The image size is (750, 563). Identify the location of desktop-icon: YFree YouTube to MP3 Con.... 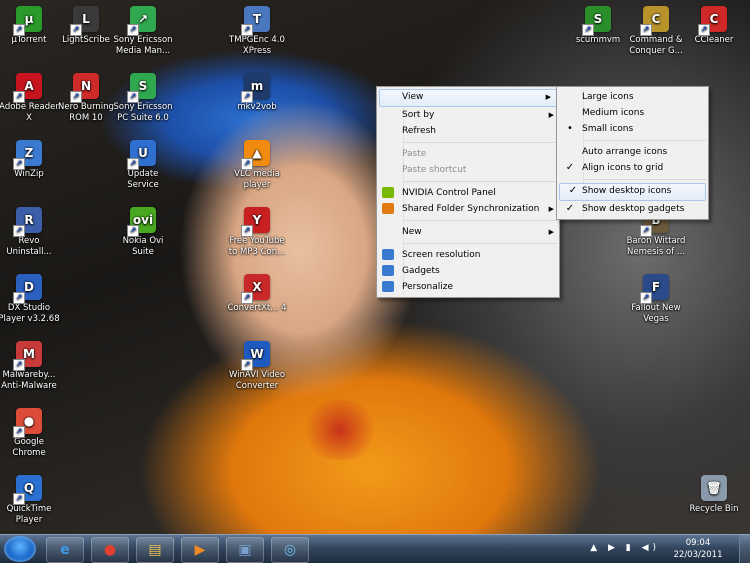
(257, 232).